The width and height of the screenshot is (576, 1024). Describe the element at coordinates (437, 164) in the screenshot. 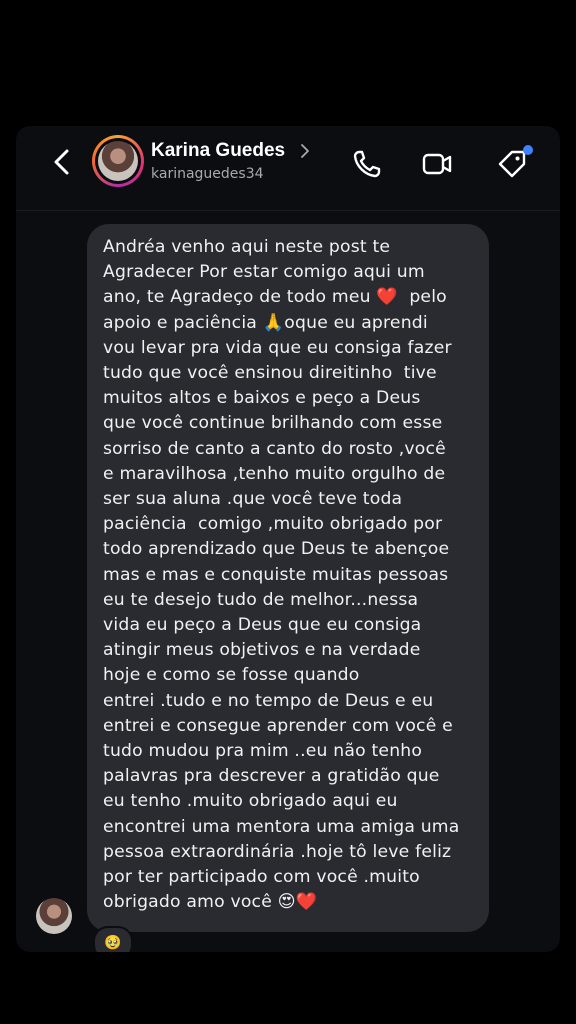

I see `video-camera-icon` at that location.